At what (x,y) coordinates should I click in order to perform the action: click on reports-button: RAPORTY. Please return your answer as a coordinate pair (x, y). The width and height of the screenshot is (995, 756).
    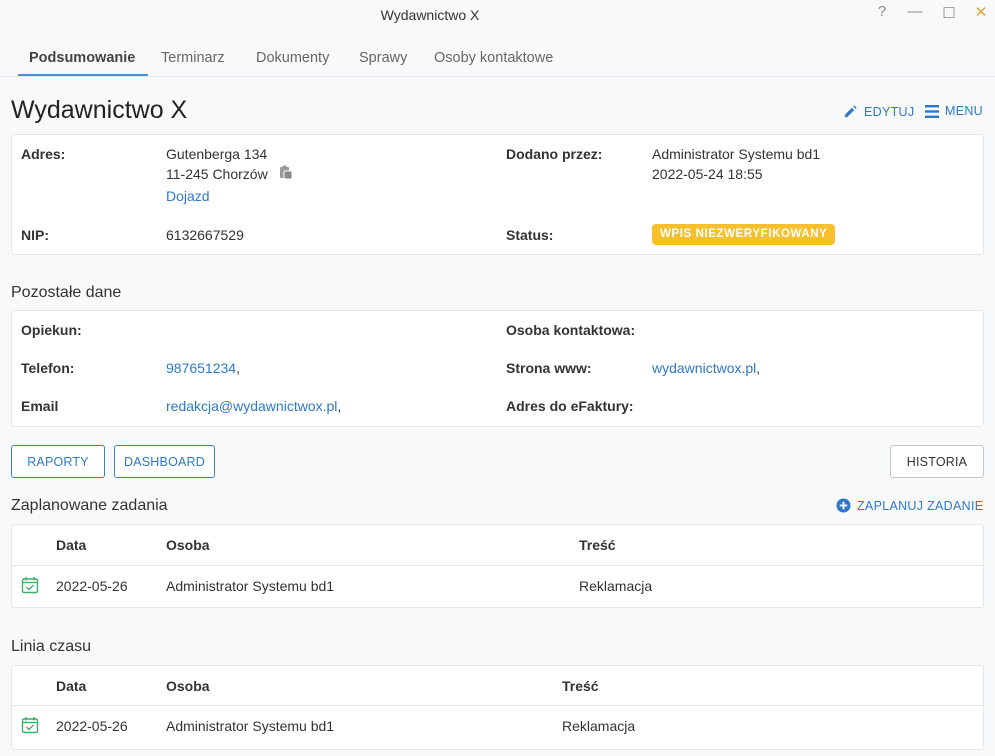
    Looking at the image, I should click on (58, 461).